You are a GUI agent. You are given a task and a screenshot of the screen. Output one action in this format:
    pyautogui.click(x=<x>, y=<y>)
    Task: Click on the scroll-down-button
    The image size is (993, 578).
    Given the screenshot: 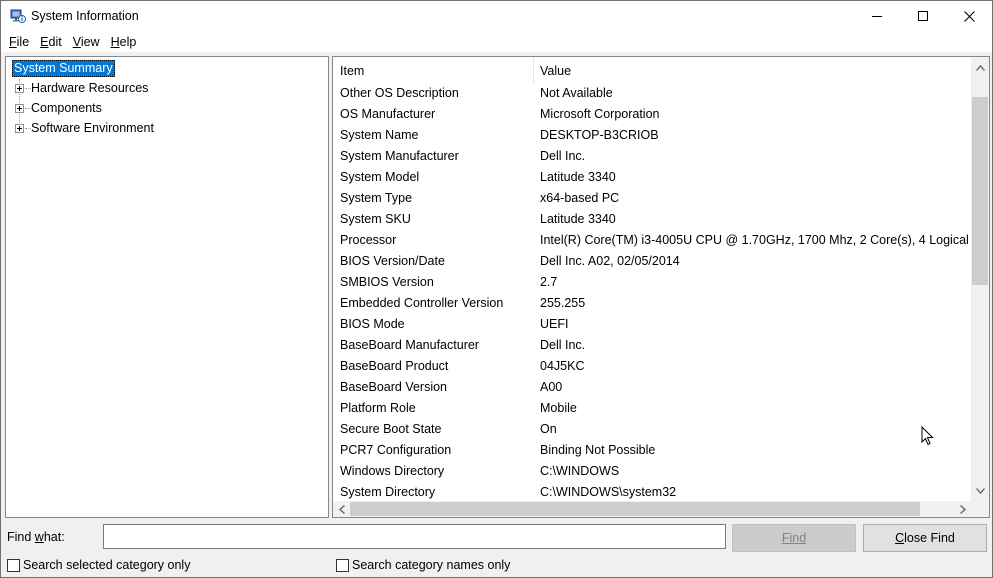 What is the action you would take?
    pyautogui.click(x=980, y=490)
    